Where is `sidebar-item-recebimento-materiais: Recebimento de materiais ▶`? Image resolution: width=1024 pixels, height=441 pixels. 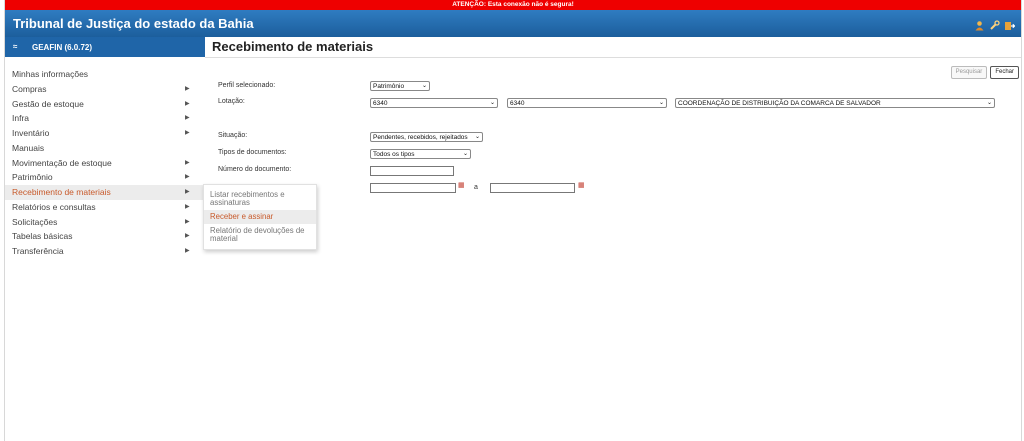 sidebar-item-recebimento-materiais: Recebimento de materiais ▶ is located at coordinates (105, 192).